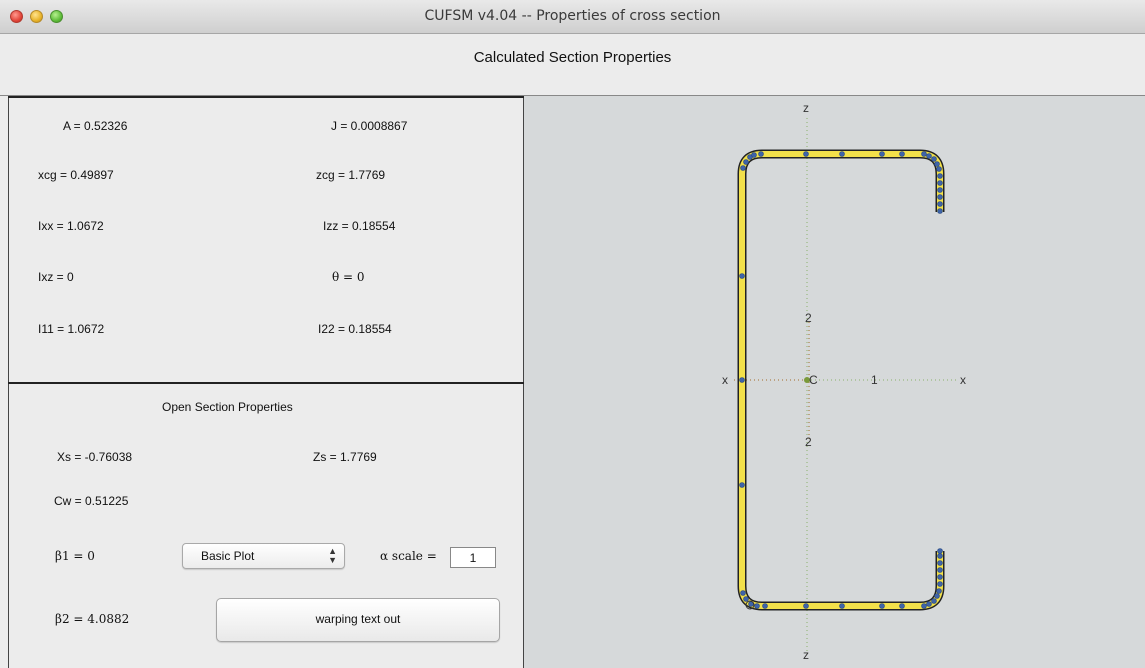  What do you see at coordinates (725, 380) in the screenshot?
I see `x-axis-left-label: x` at bounding box center [725, 380].